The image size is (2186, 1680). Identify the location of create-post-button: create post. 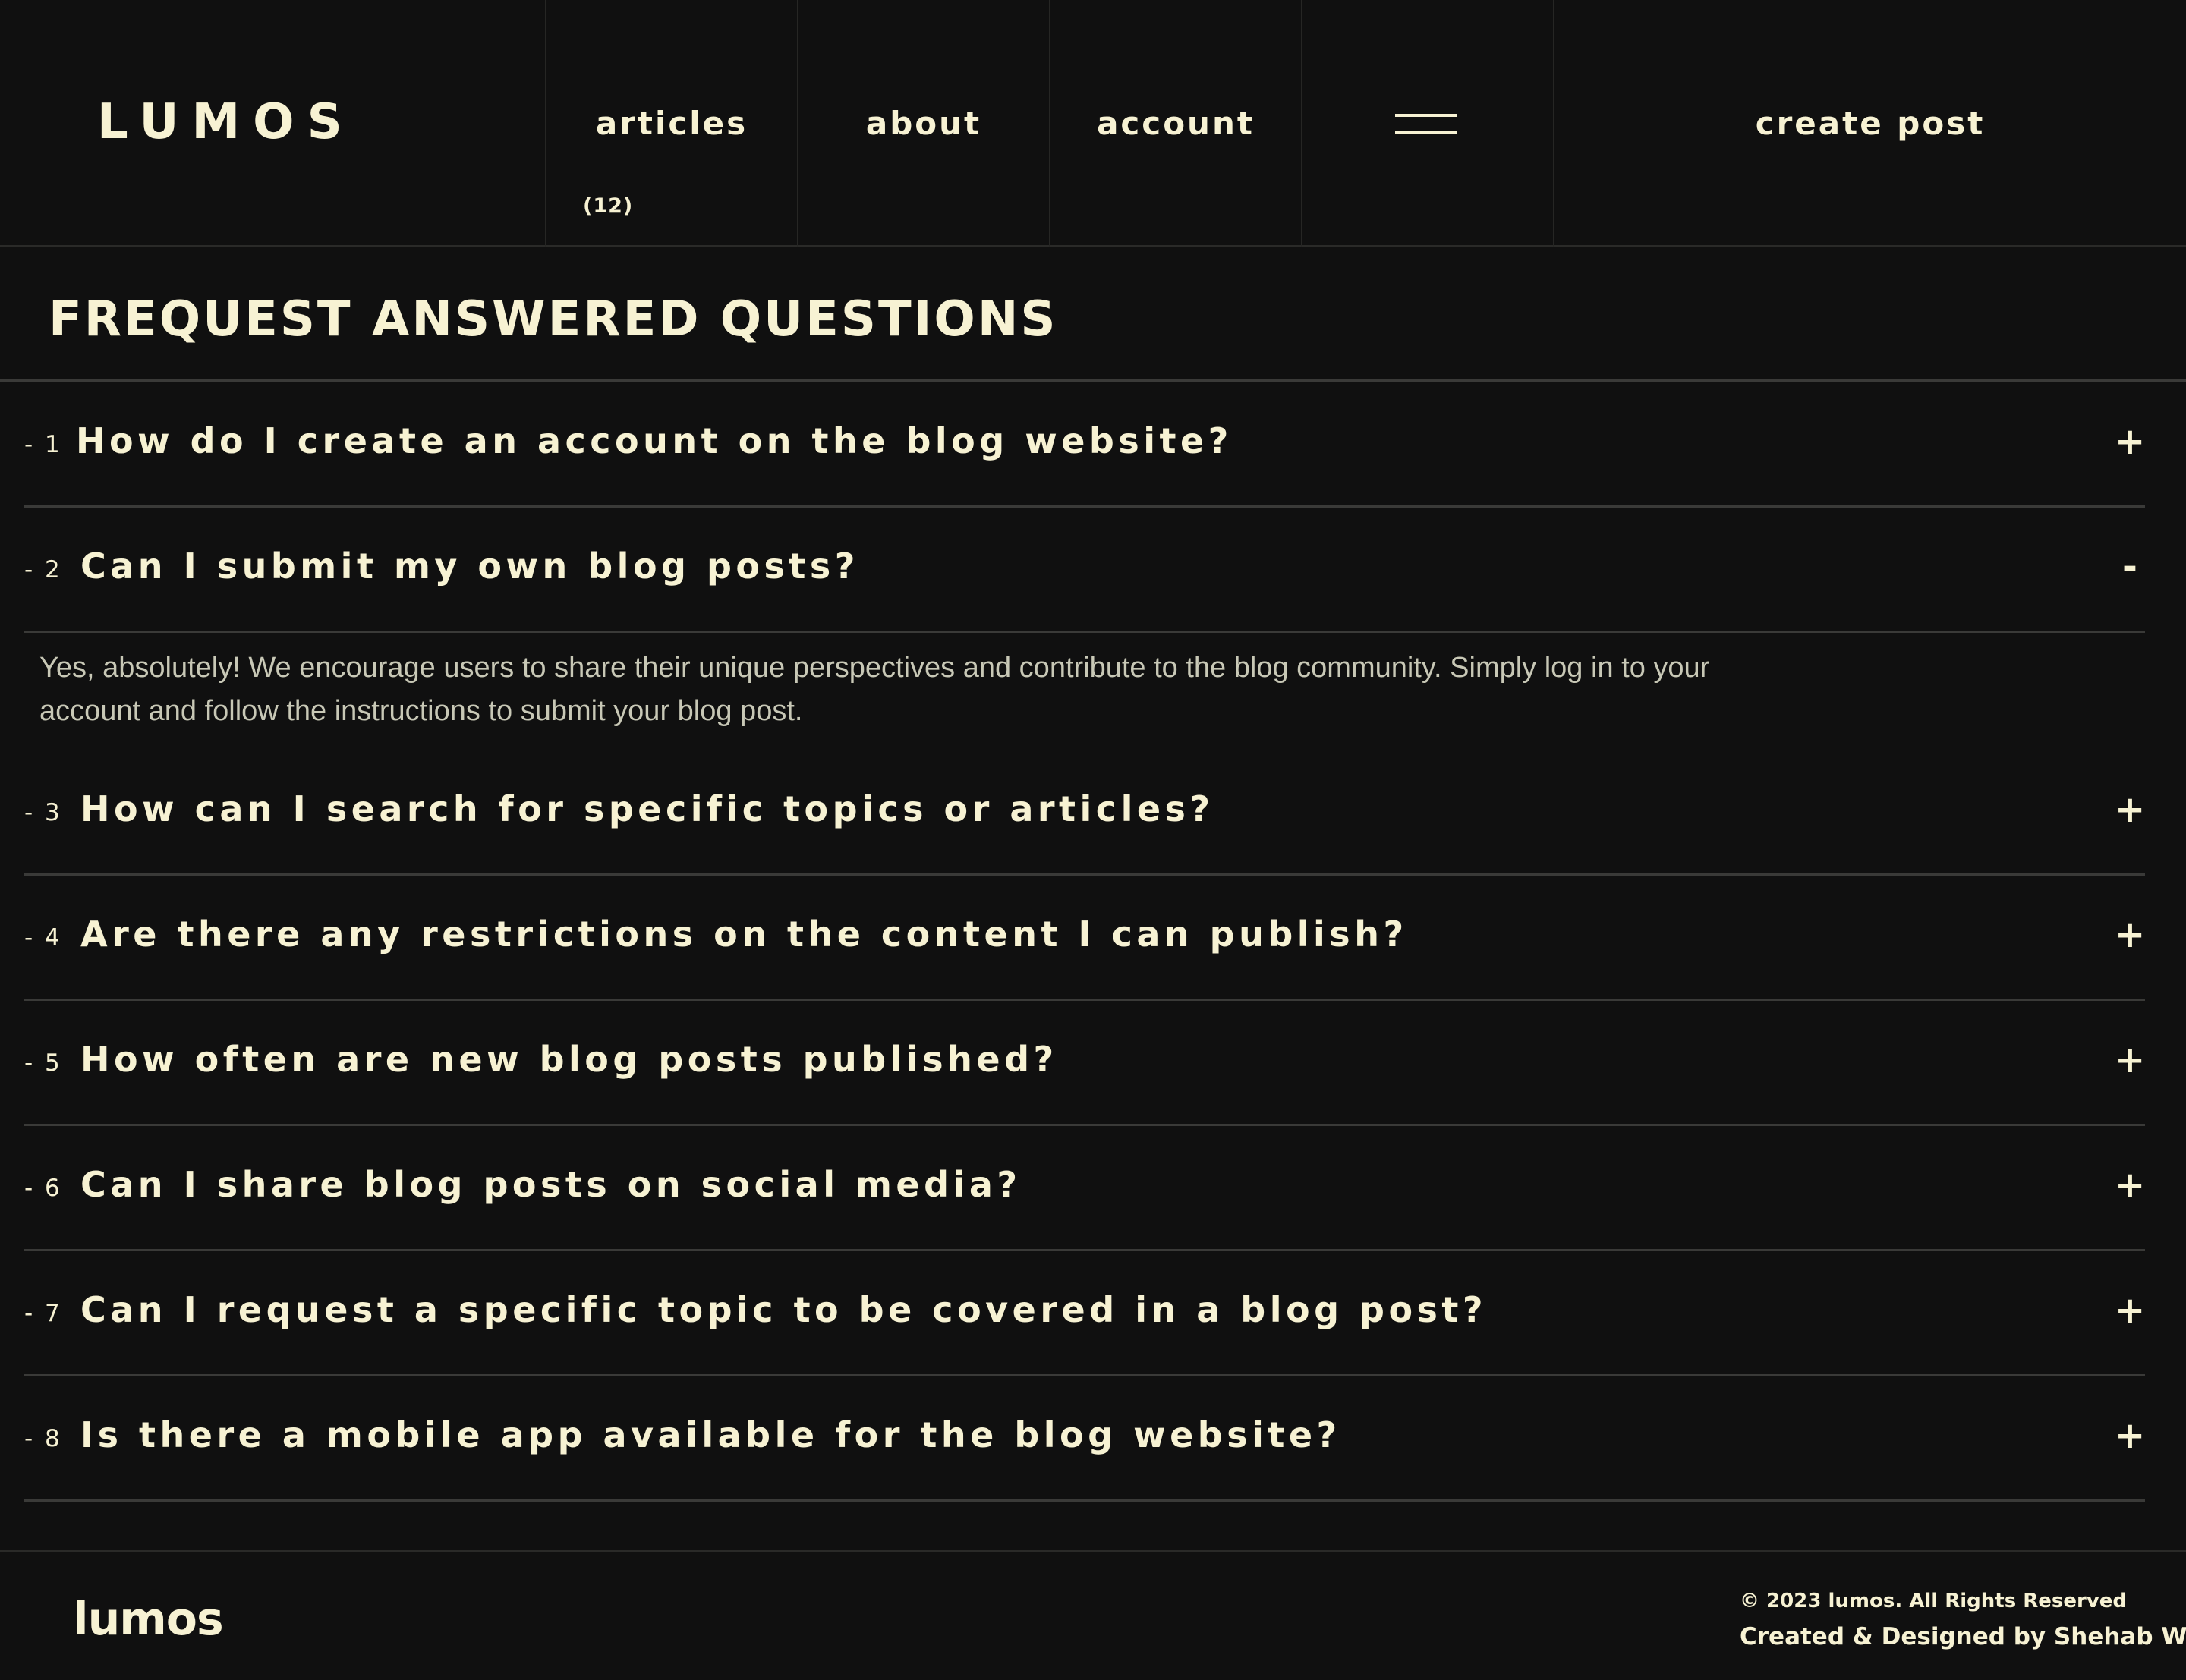
(1870, 124).